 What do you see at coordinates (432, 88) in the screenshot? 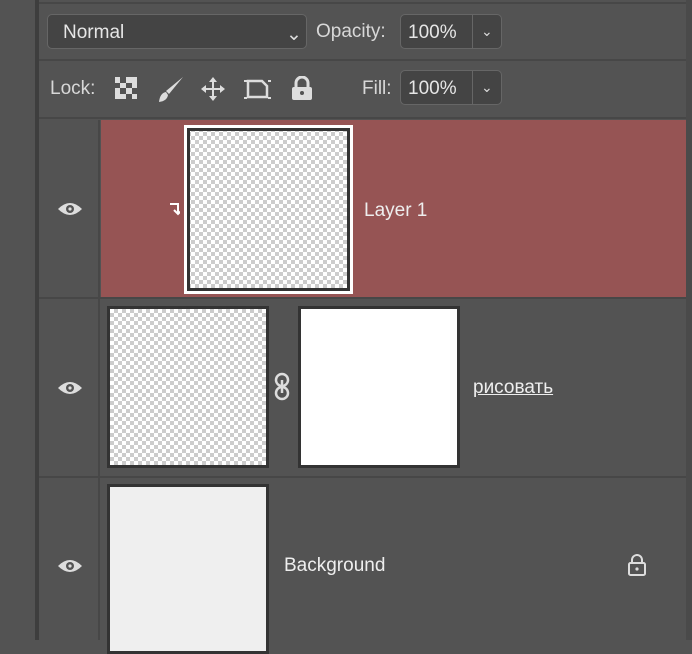
I see `fill-value: 100%` at bounding box center [432, 88].